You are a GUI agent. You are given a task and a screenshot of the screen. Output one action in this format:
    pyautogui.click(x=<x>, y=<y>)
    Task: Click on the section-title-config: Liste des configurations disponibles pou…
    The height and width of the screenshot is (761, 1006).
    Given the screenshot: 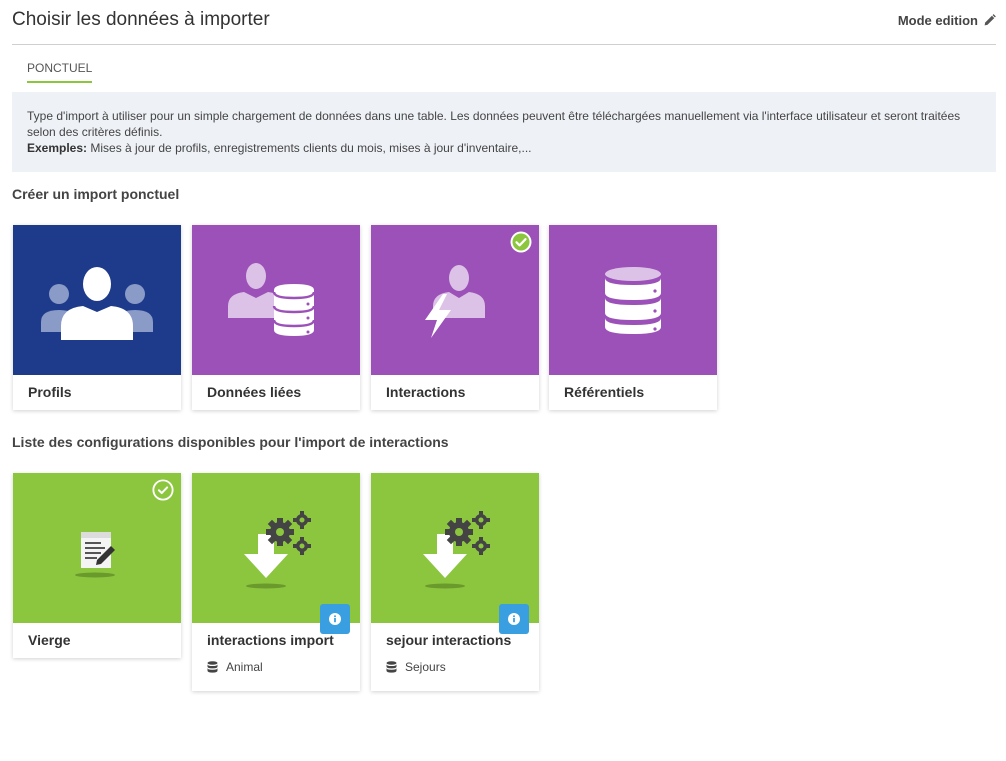 What is the action you would take?
    pyautogui.click(x=230, y=442)
    